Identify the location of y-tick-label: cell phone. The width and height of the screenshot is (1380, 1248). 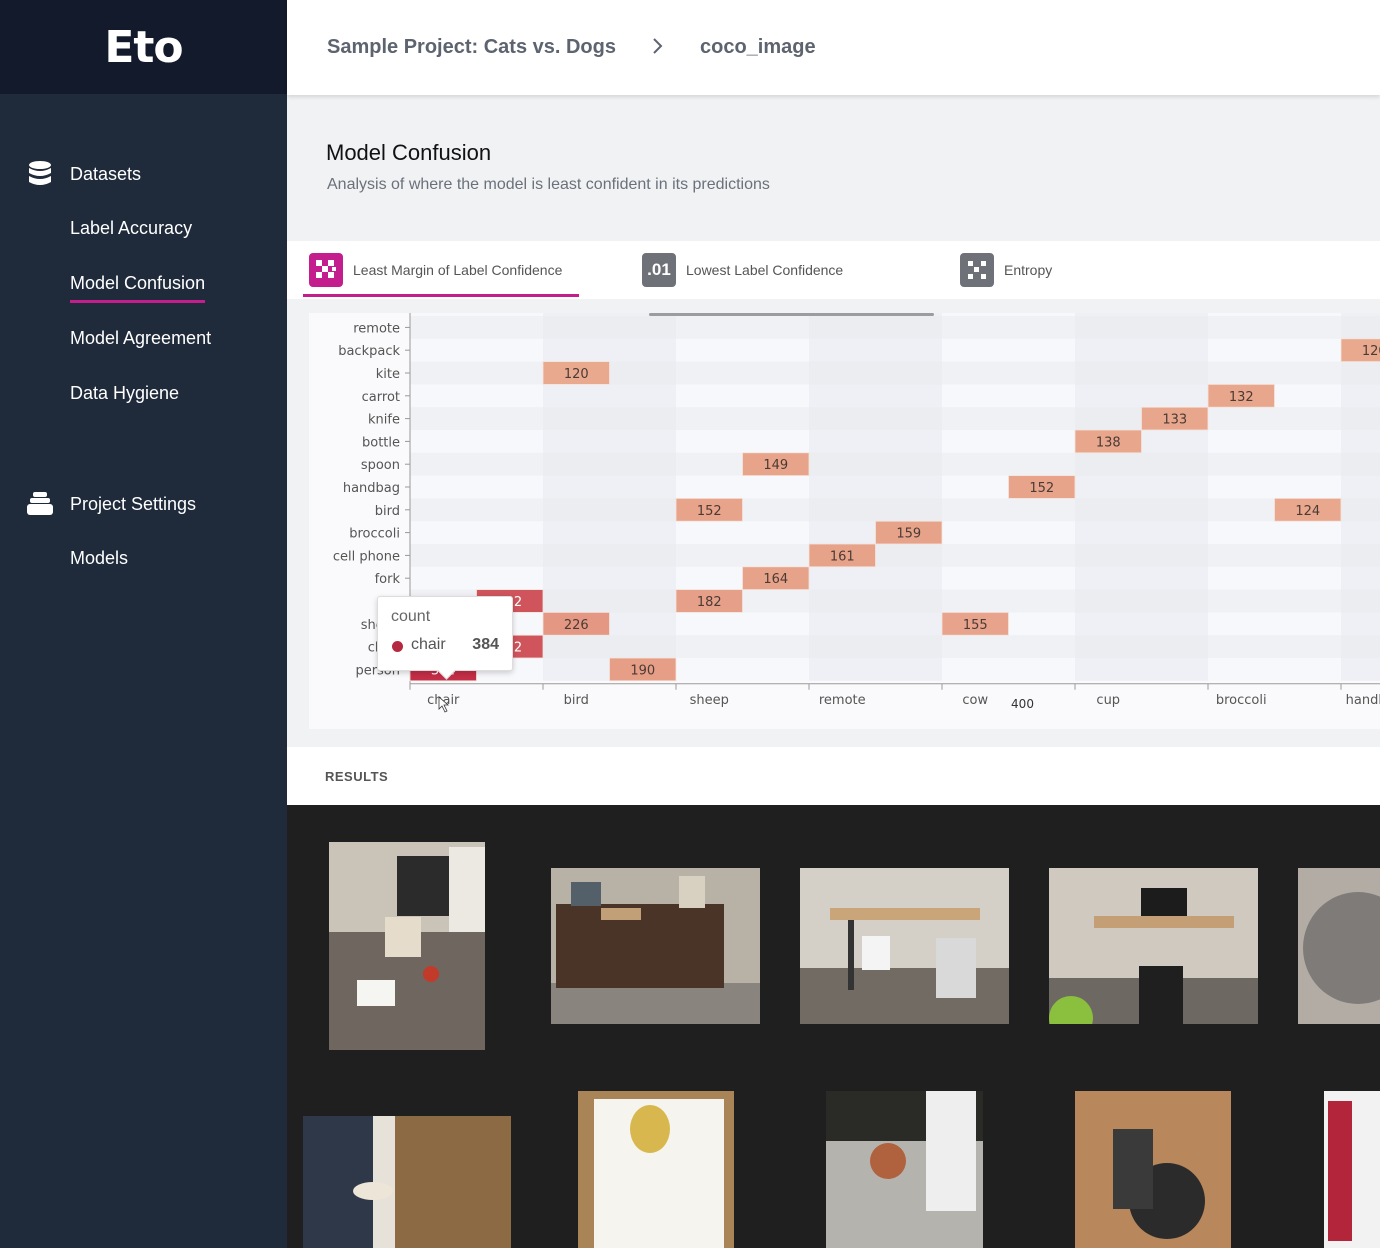
(366, 556).